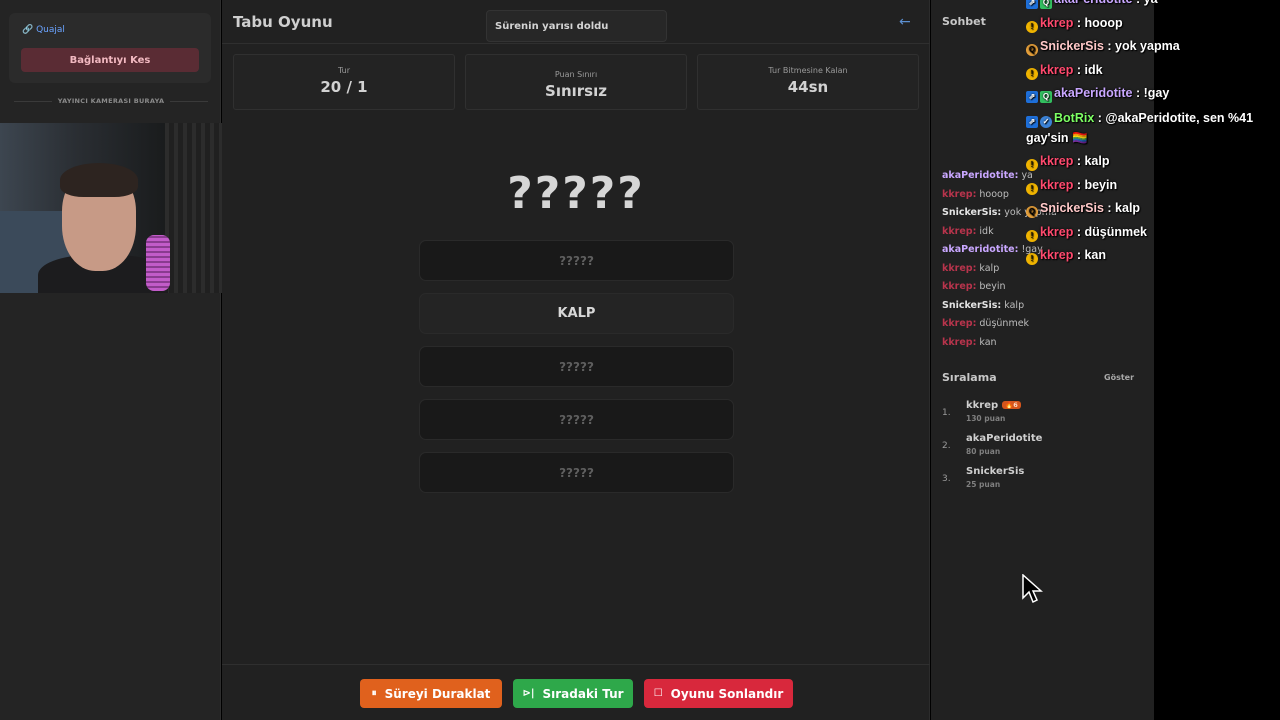  I want to click on account-card: 🔗 Quajal Bağlantıyı Kes, so click(110, 48).